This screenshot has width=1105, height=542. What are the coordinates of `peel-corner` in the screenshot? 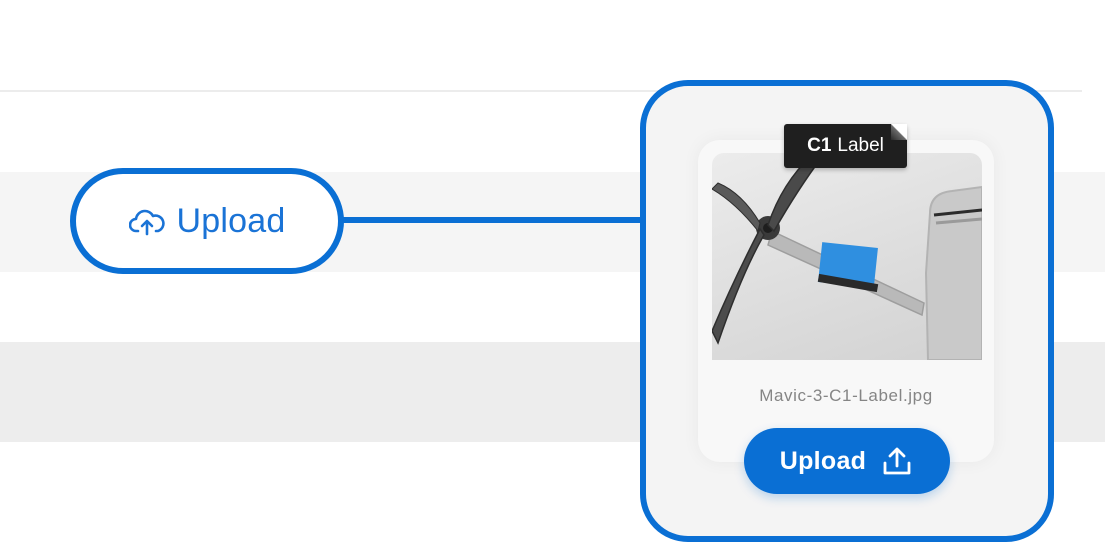 It's located at (899, 132).